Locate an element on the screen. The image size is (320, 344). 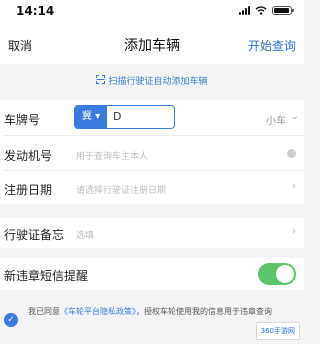
status-icons is located at coordinates (266, 10).